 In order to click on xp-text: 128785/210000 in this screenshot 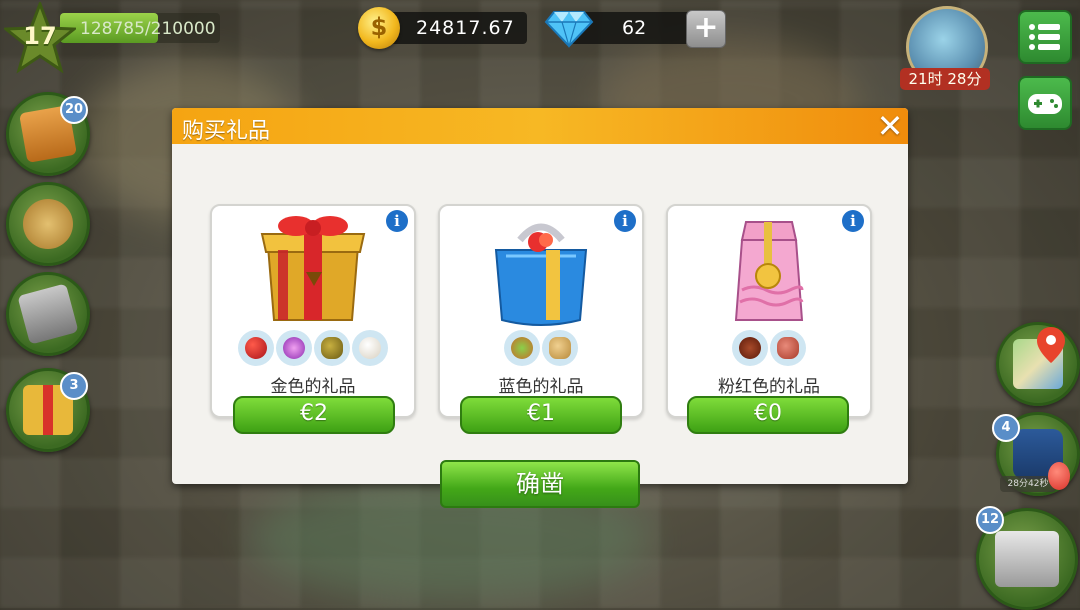, I will do `click(148, 29)`.